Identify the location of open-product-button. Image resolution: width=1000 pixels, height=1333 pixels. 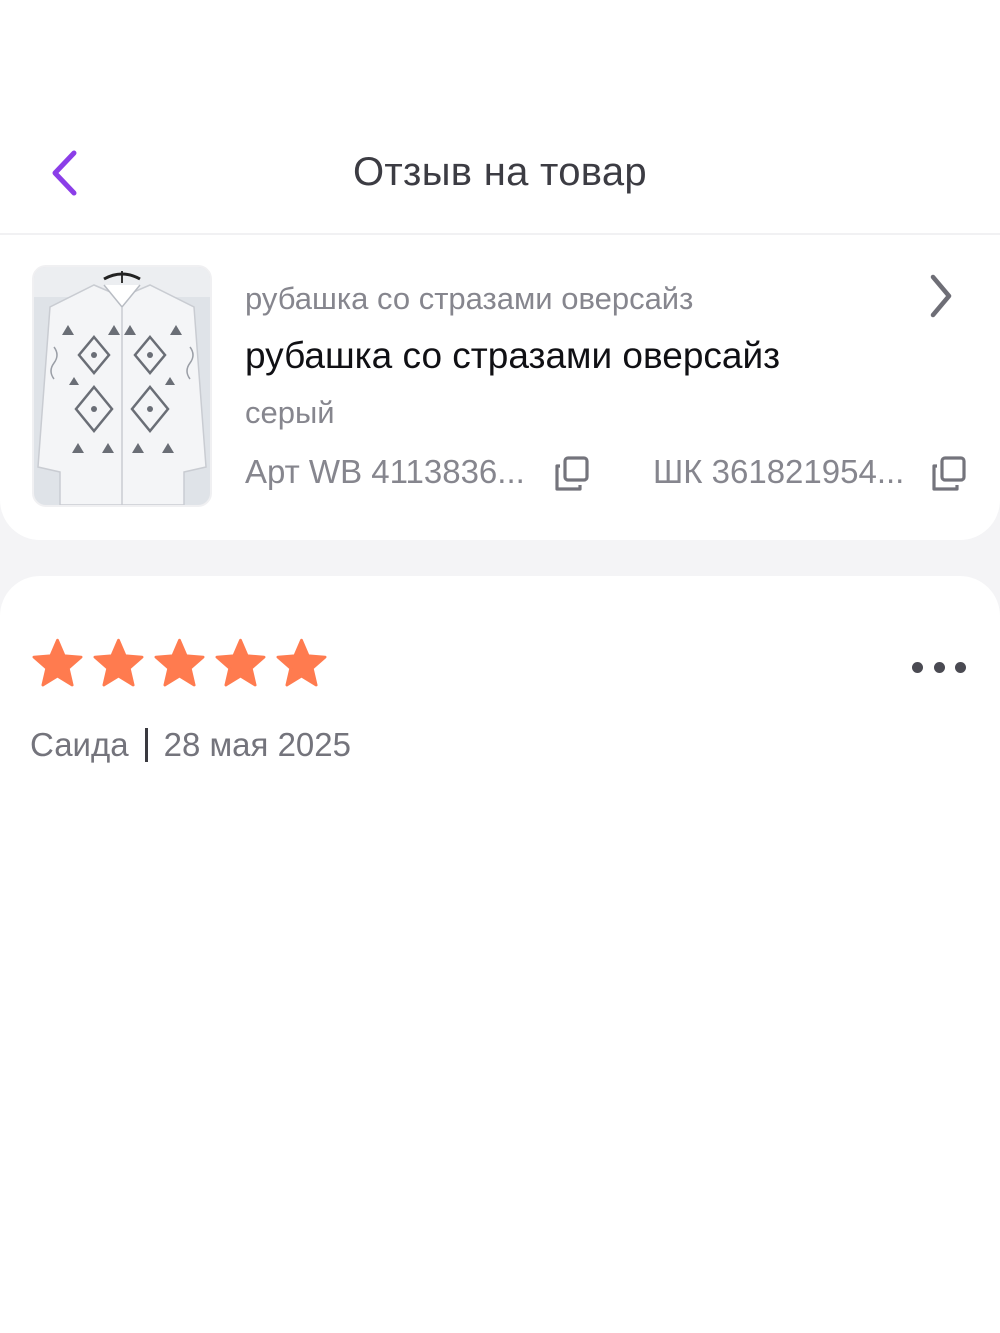
(940, 296).